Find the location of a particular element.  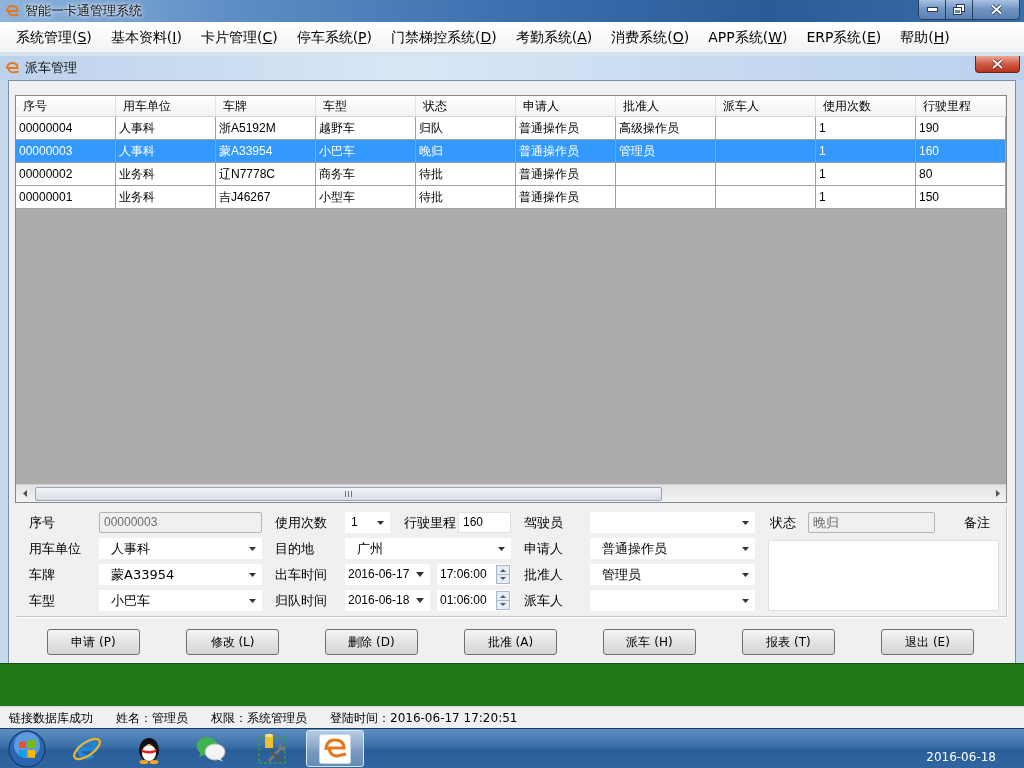

menu-item: 系统管理(S) is located at coordinates (54, 37).